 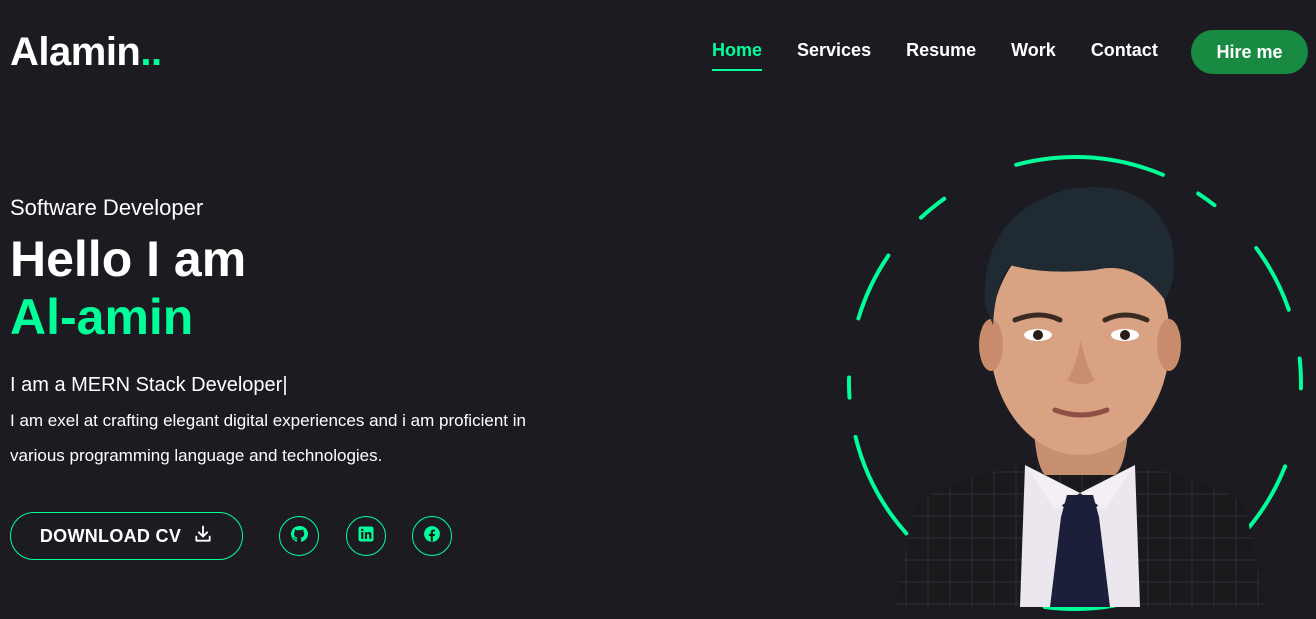 What do you see at coordinates (1033, 52) in the screenshot?
I see `nav-work: Work` at bounding box center [1033, 52].